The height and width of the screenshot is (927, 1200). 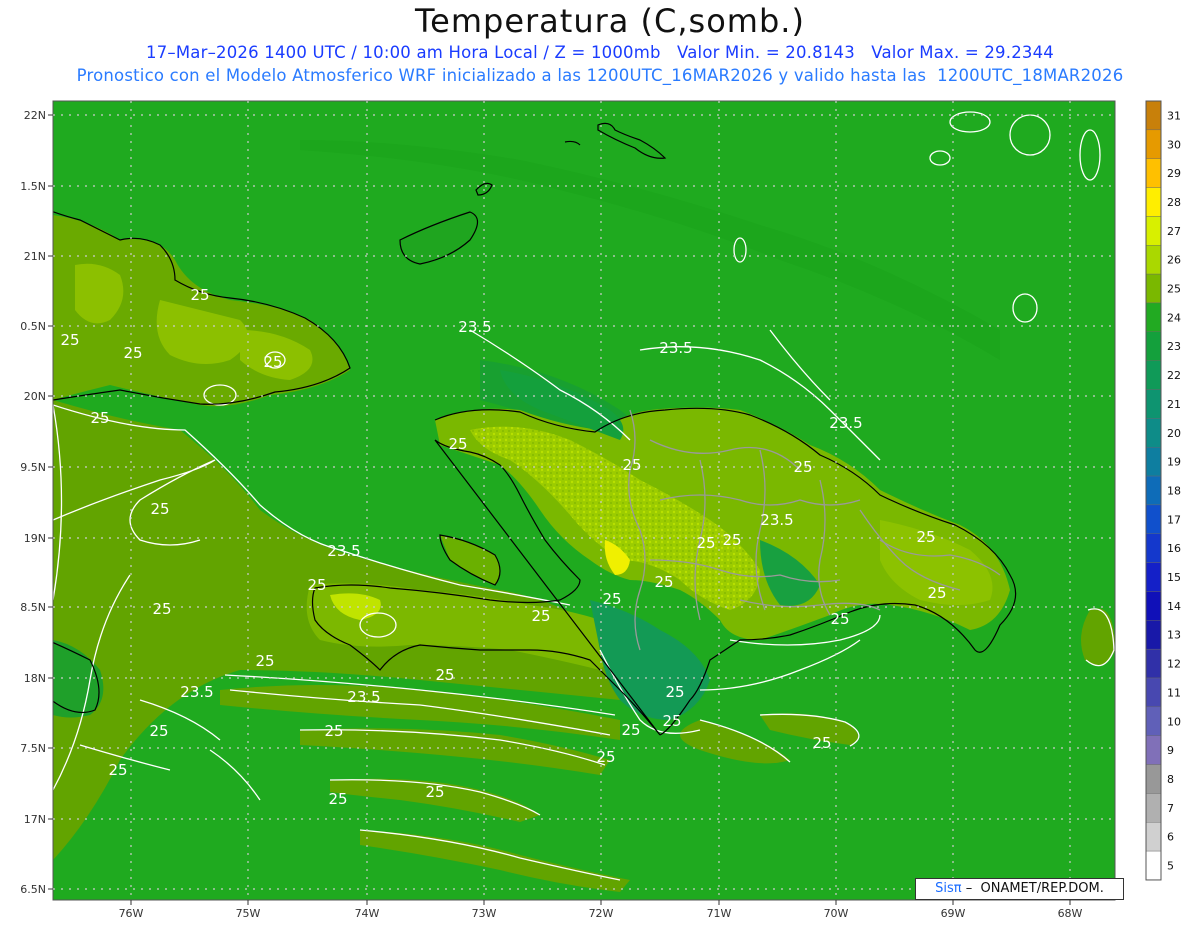 What do you see at coordinates (33, 326) in the screenshot?
I see `lat-label: 0.5N` at bounding box center [33, 326].